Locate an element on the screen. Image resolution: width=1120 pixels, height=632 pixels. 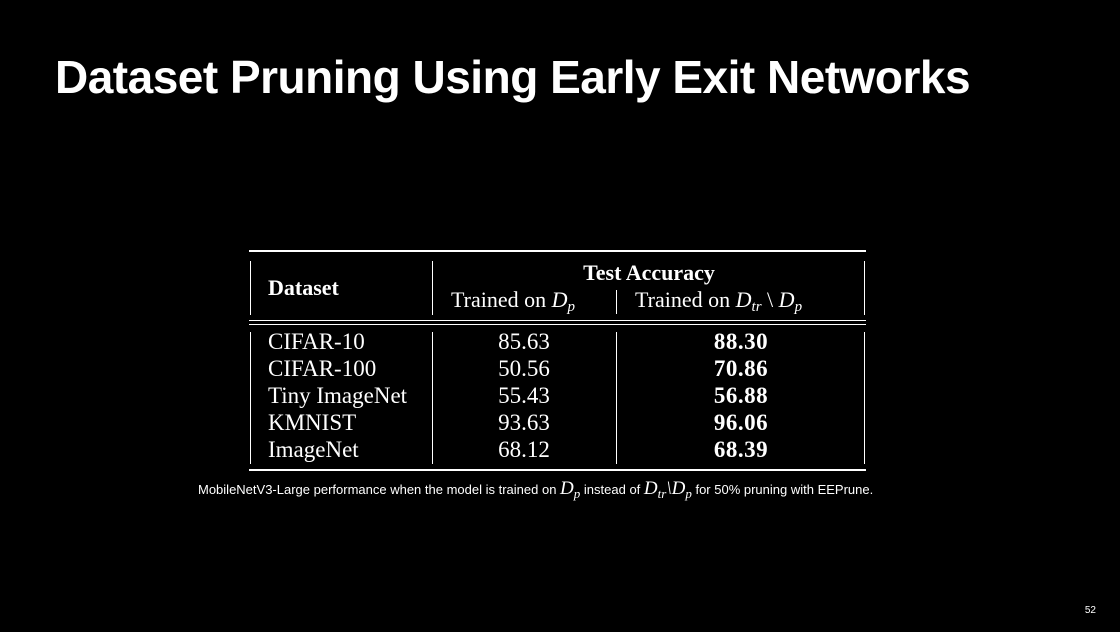
page-number: 52 is located at coordinates (1090, 610).